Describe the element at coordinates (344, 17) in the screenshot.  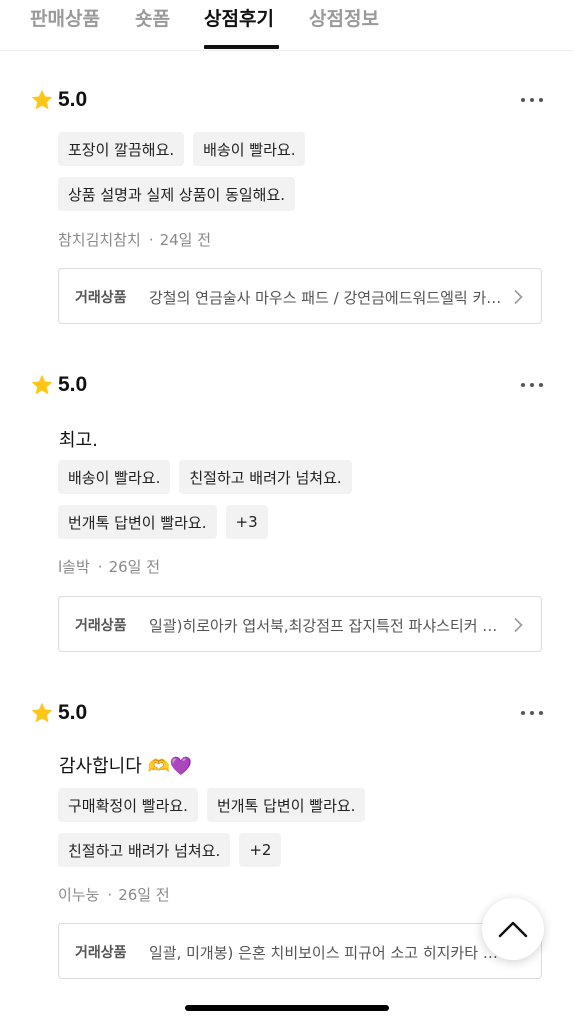
I see `tab-store-info: 상점정보` at that location.